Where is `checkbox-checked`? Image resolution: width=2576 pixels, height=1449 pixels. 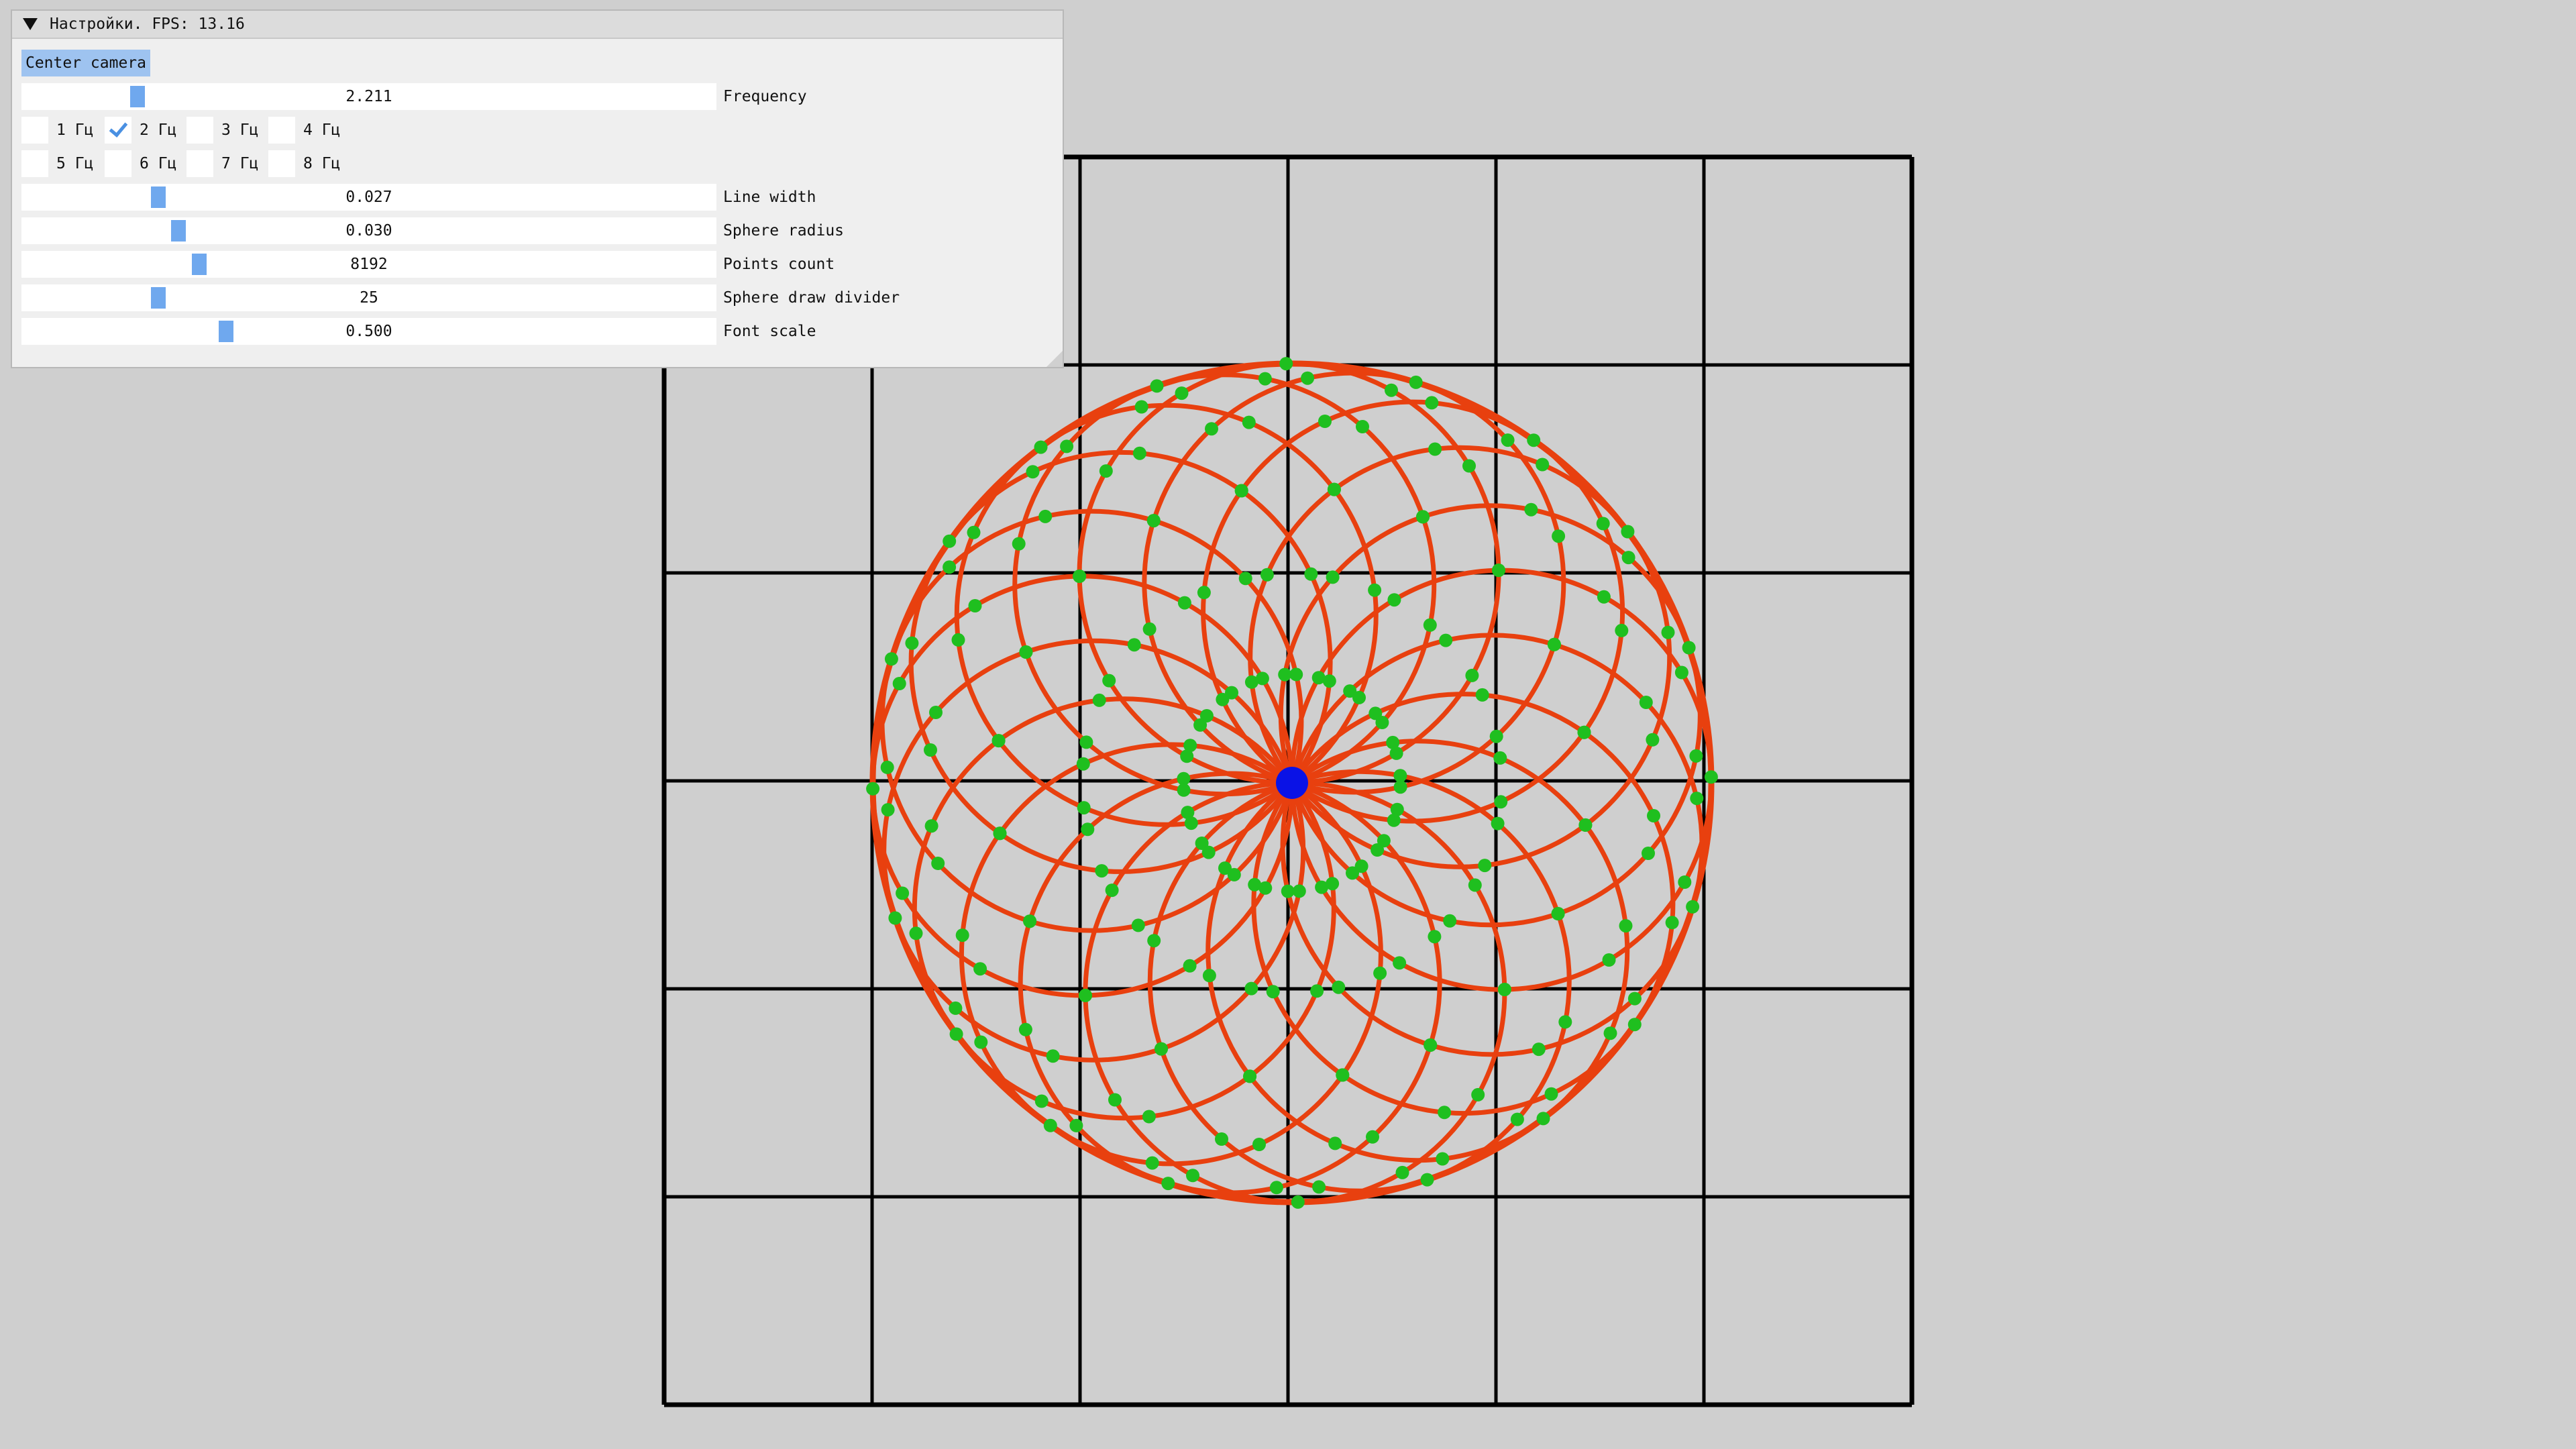 checkbox-checked is located at coordinates (118, 130).